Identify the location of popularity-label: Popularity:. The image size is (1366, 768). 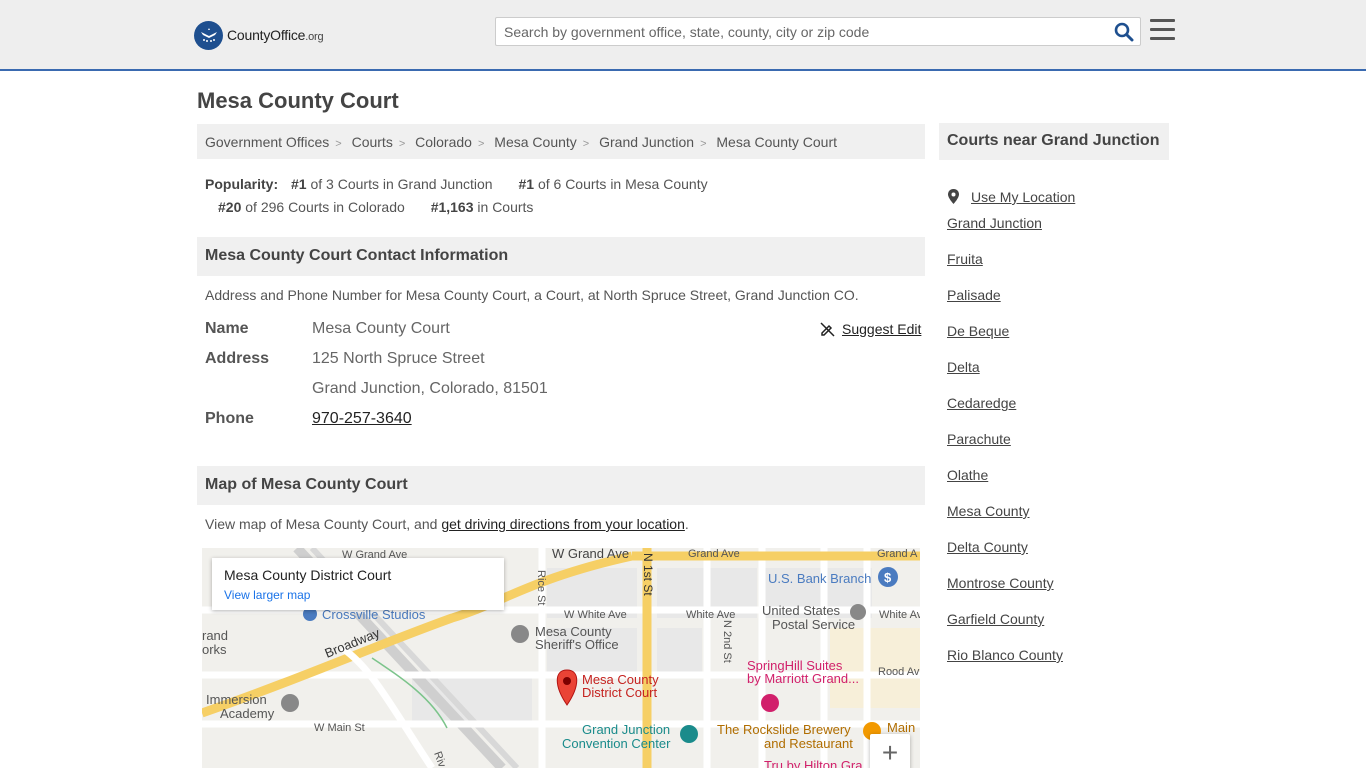
(242, 184).